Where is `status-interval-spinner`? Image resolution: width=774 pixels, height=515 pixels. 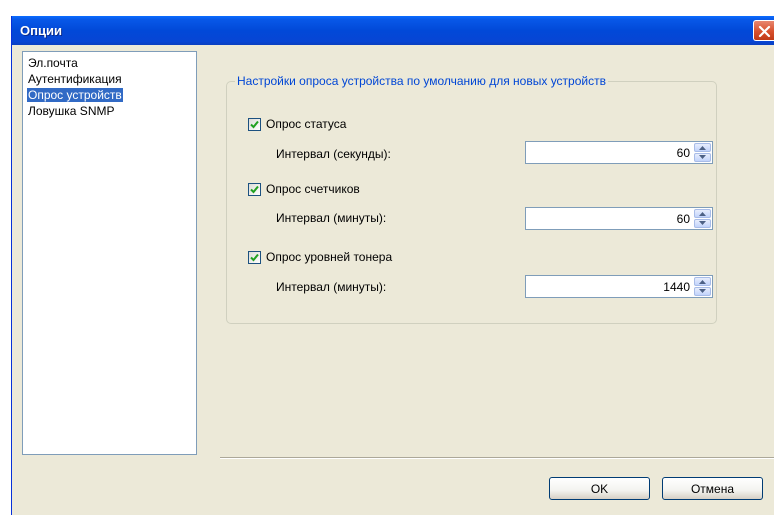
status-interval-spinner is located at coordinates (619, 152).